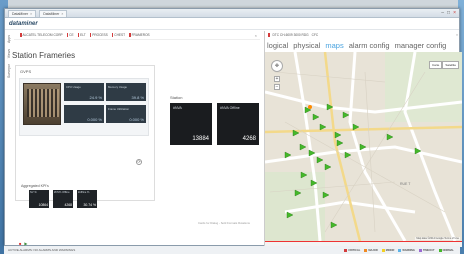 This screenshot has width=464, height=254. What do you see at coordinates (176, 97) in the screenshot?
I see `station-label: Station` at bounding box center [176, 97].